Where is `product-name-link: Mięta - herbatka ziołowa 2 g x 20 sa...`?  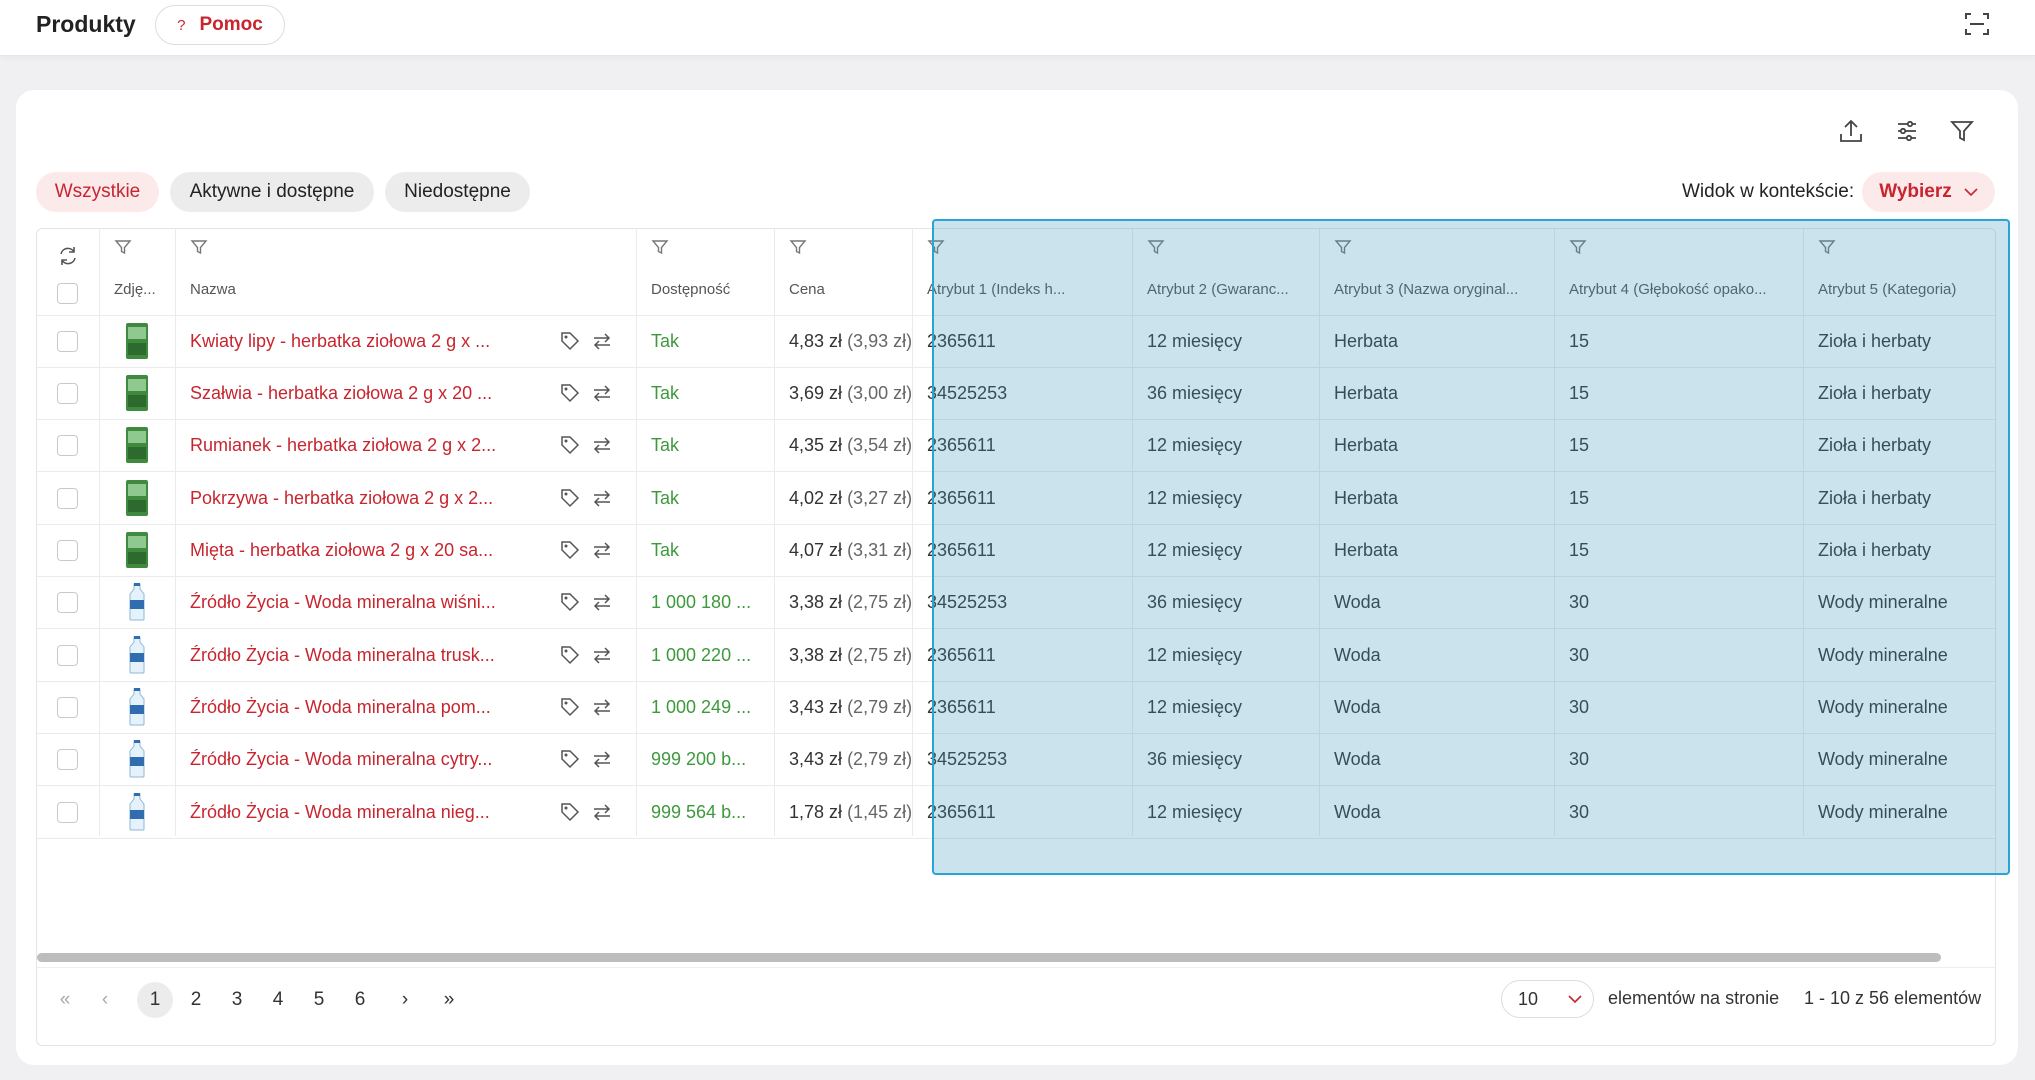 product-name-link: Mięta - herbatka ziołowa 2 g x 20 sa... is located at coordinates (350, 550).